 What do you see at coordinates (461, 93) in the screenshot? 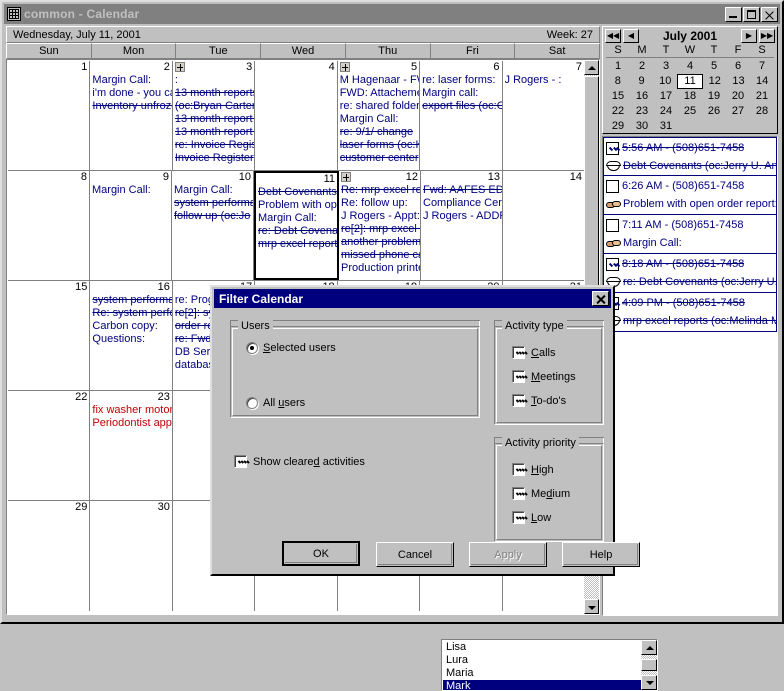
I see `calendar-entry: Margin call:` at bounding box center [461, 93].